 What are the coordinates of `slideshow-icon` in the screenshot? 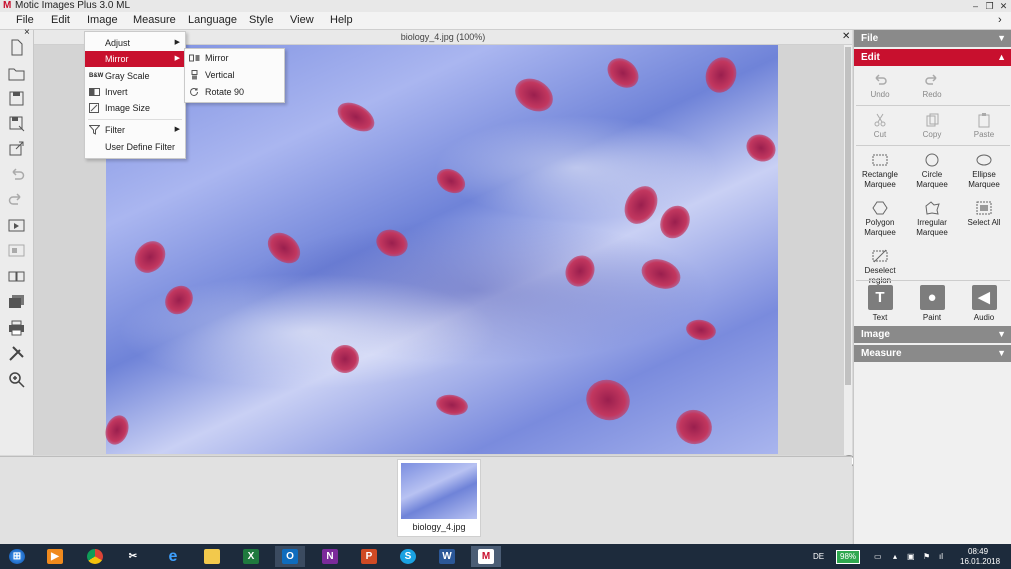 It's located at (16, 225).